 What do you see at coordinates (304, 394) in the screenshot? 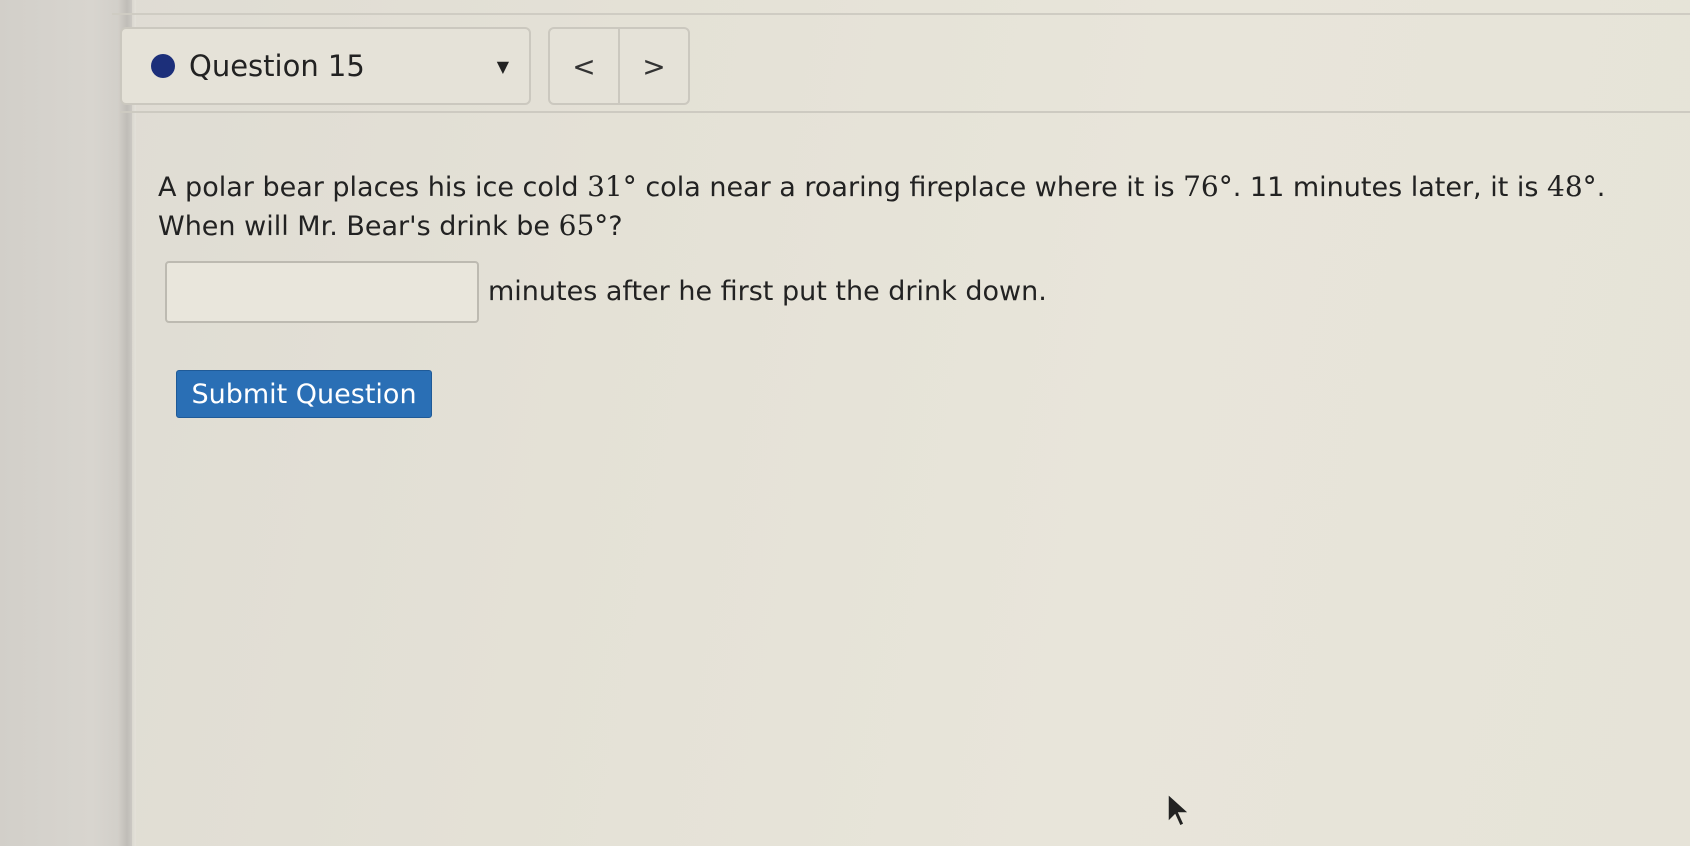
I see `submit-question-button: Submit Question` at bounding box center [304, 394].